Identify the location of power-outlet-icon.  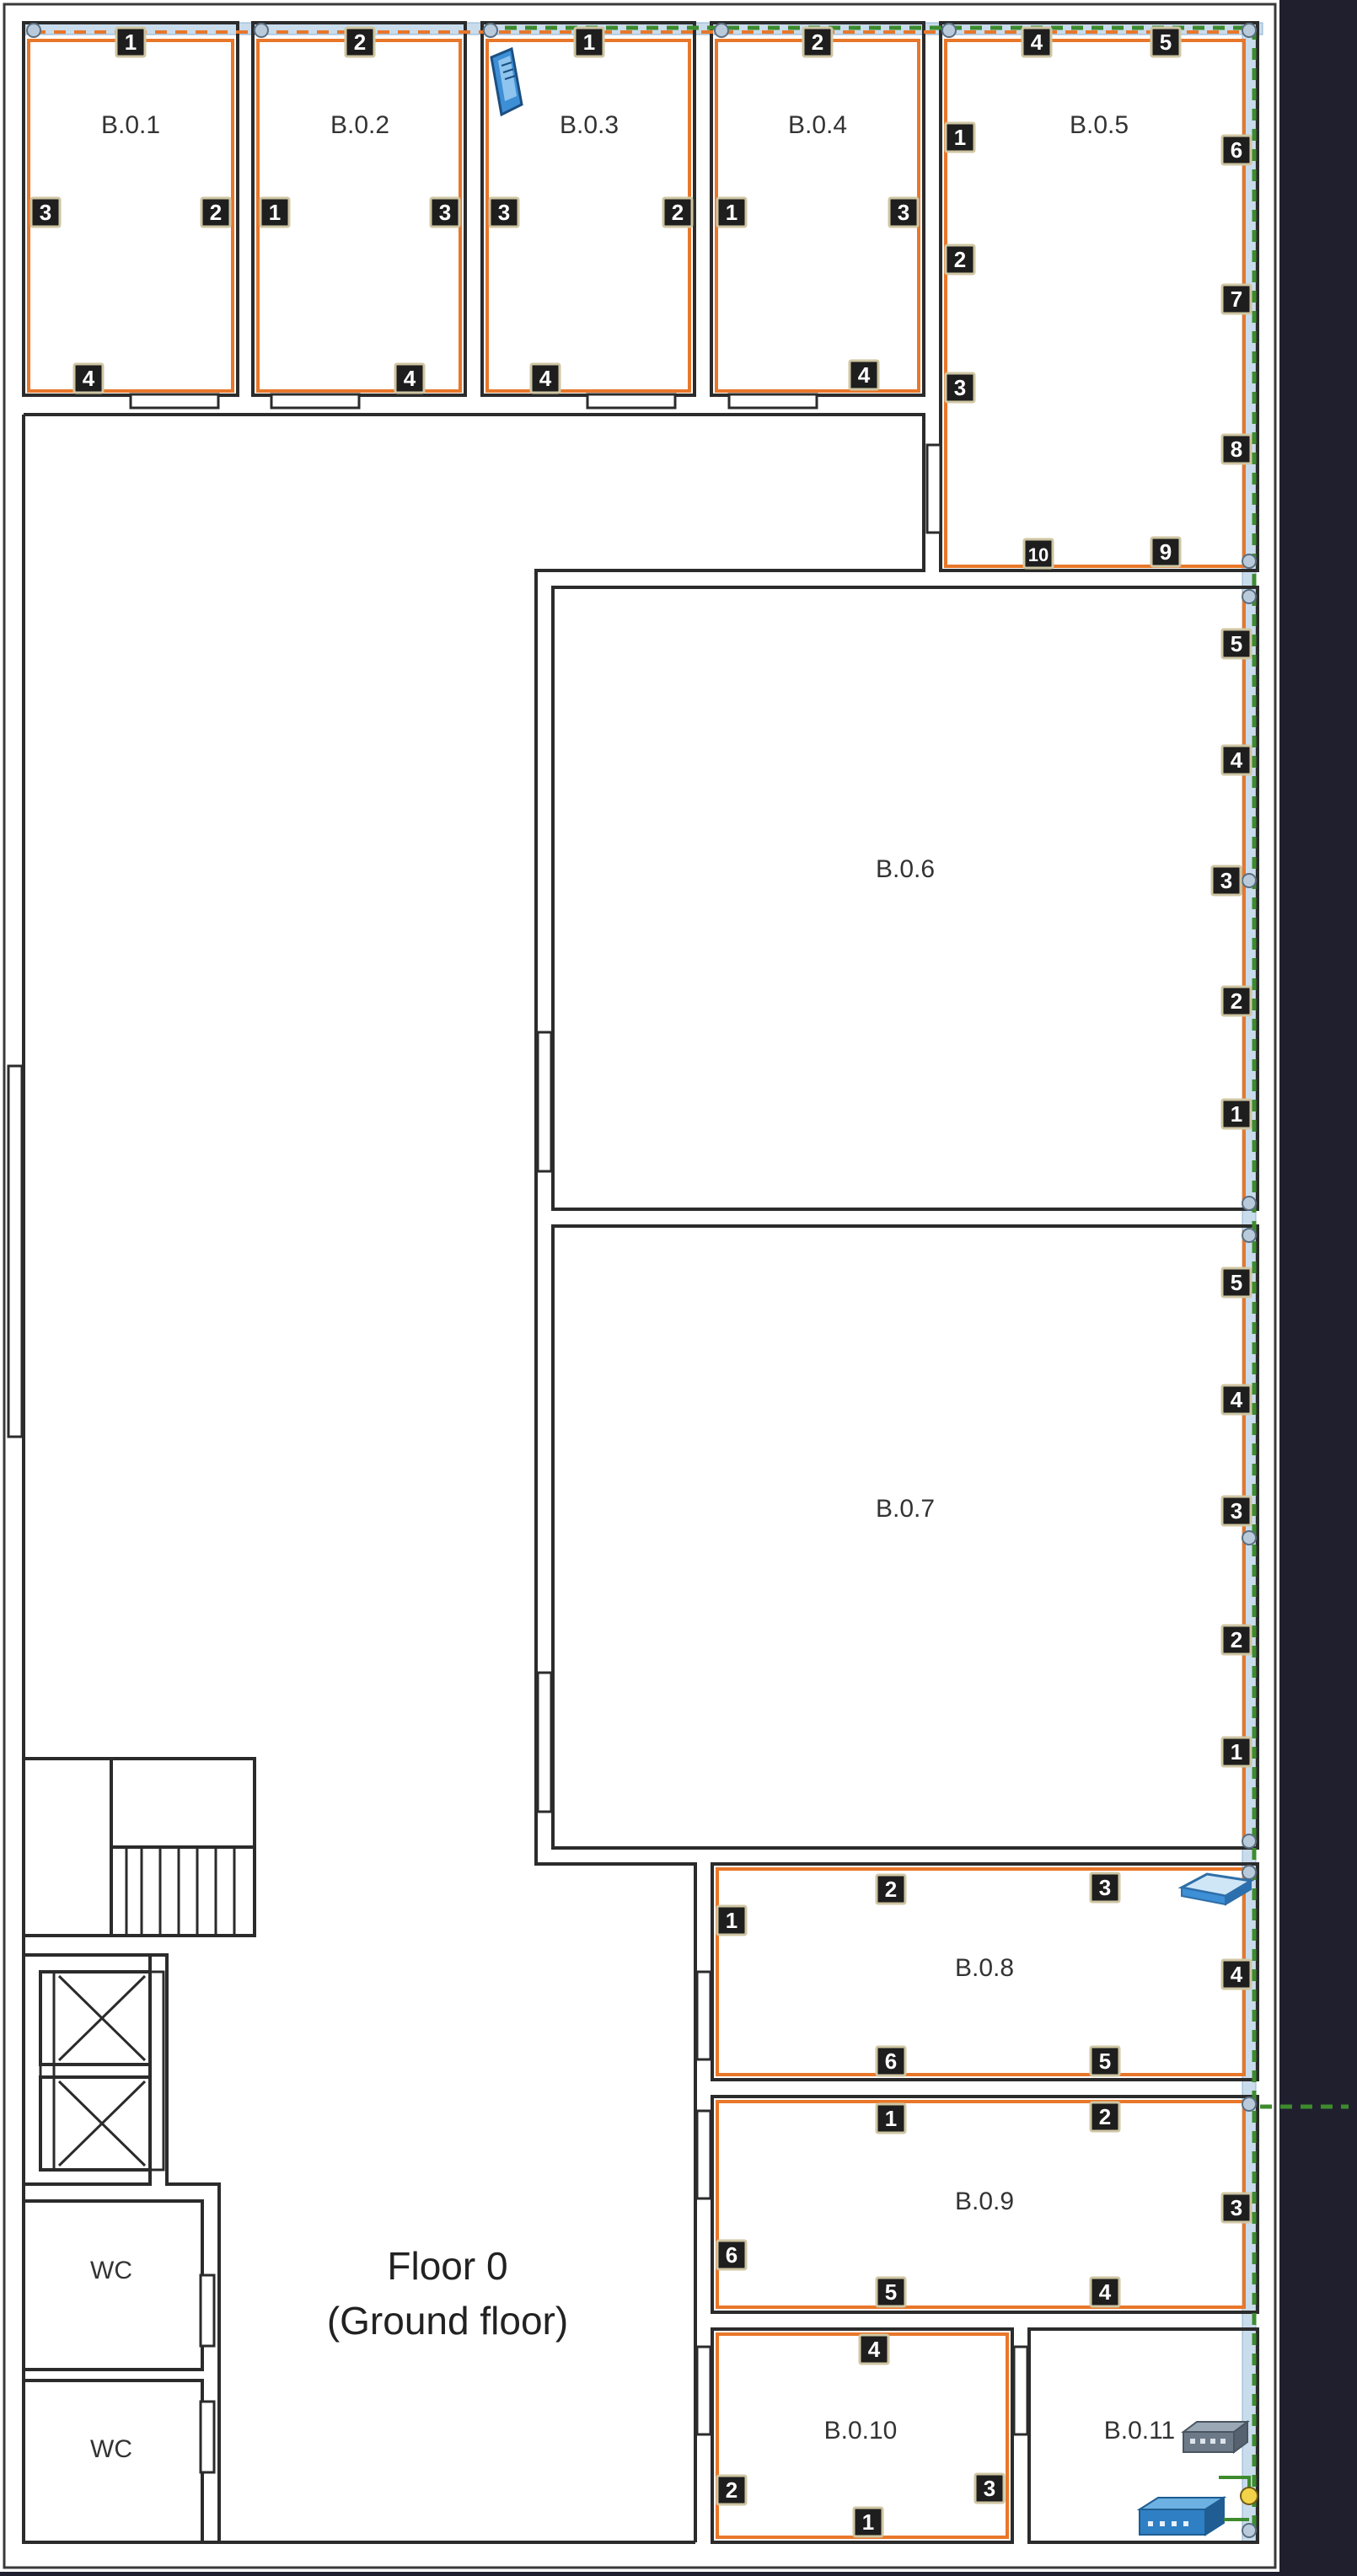
(1249, 2496).